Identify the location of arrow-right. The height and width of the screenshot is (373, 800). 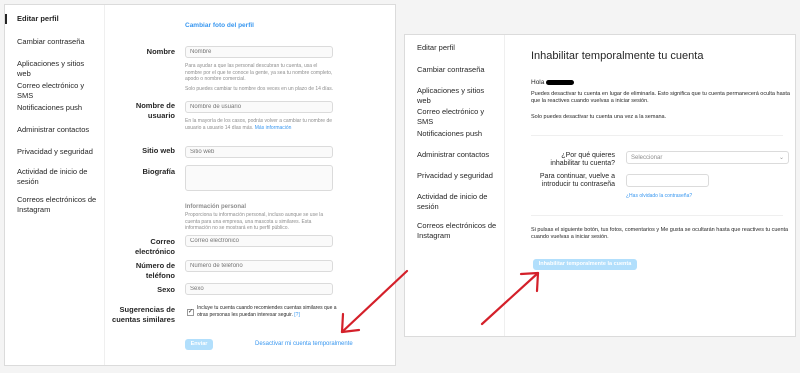
(510, 298).